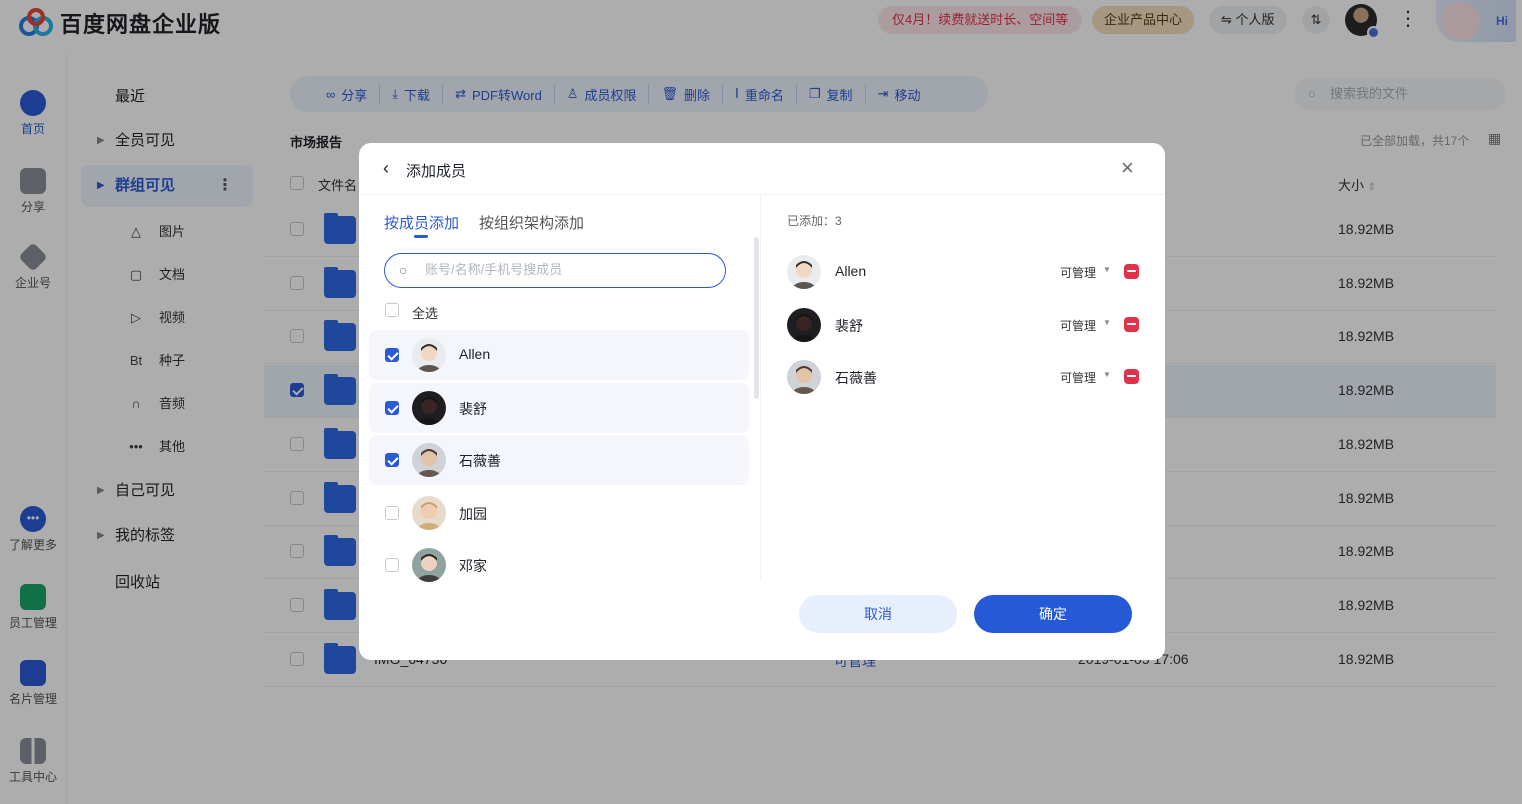  I want to click on dialog-header: ‹ 添加成员 ×, so click(762, 169).